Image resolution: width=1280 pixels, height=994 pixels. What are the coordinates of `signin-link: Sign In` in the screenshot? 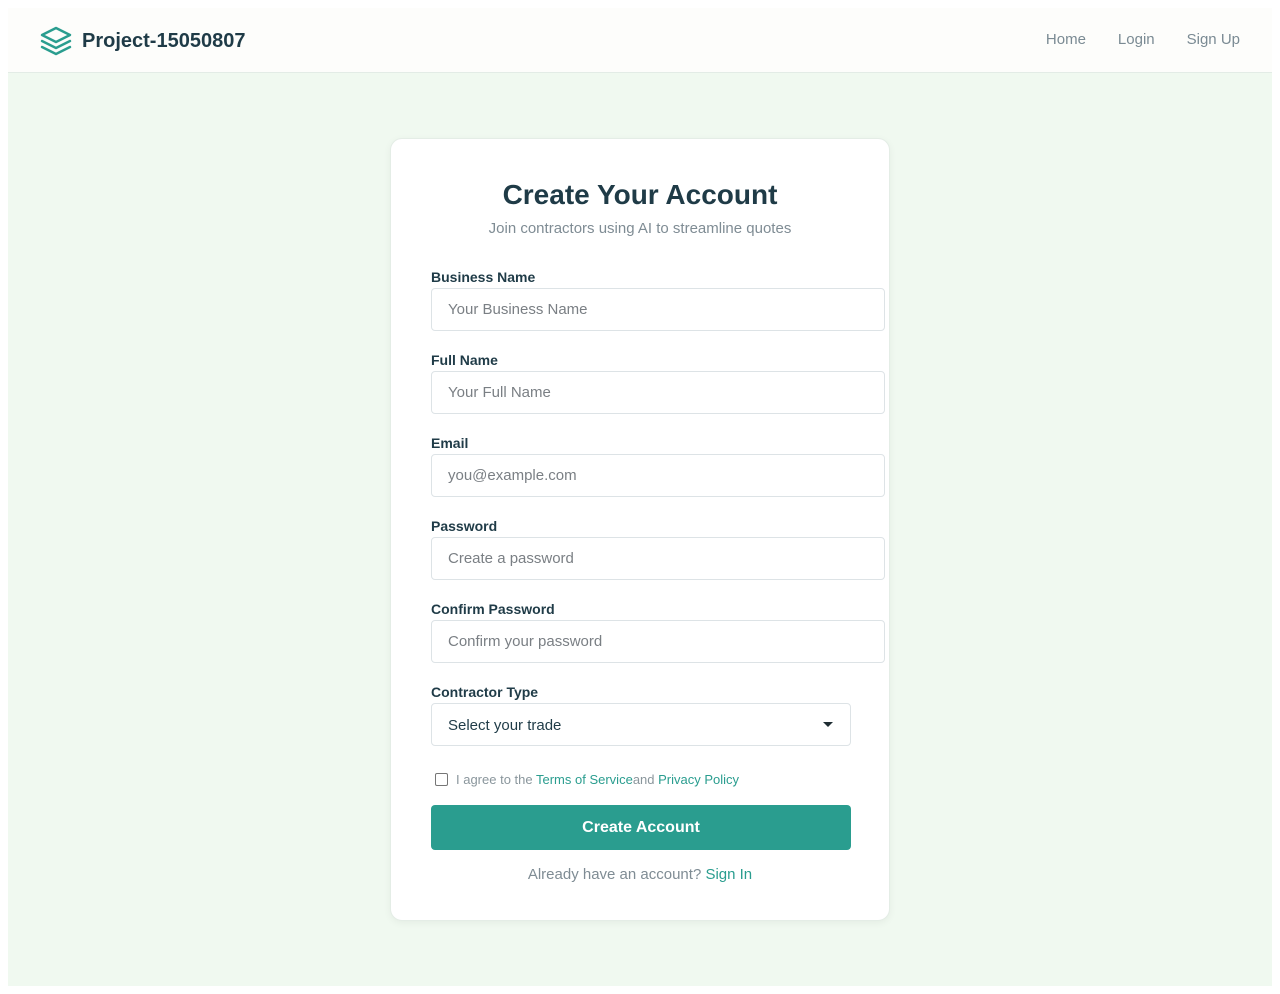 It's located at (728, 874).